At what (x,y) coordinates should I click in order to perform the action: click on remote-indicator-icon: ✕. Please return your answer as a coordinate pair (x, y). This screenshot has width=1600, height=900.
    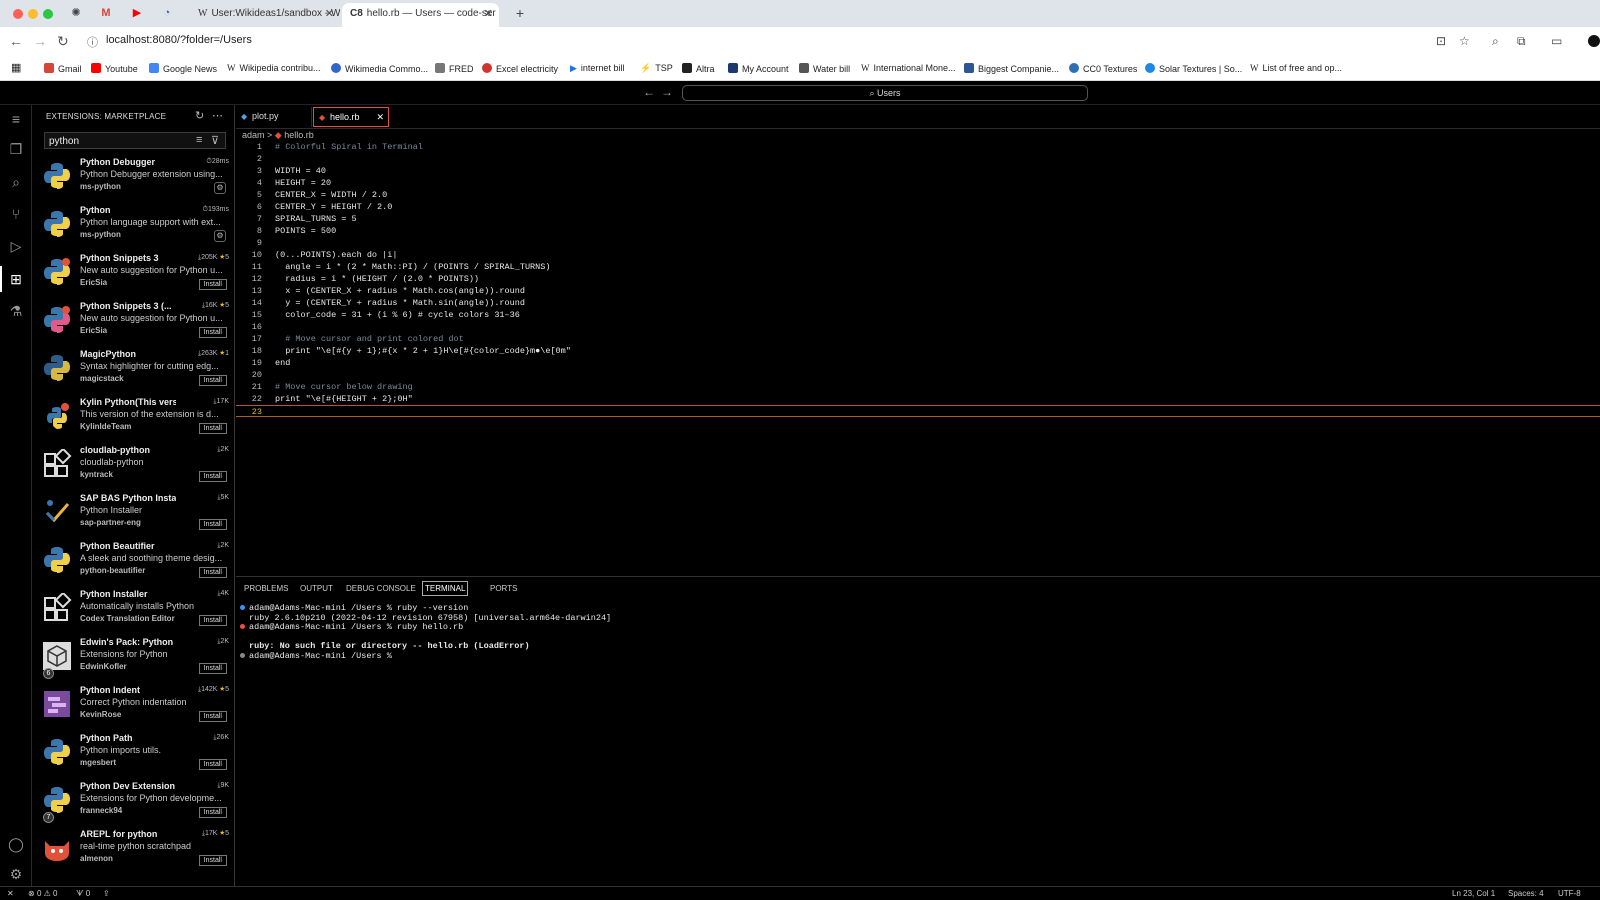
    Looking at the image, I should click on (10, 893).